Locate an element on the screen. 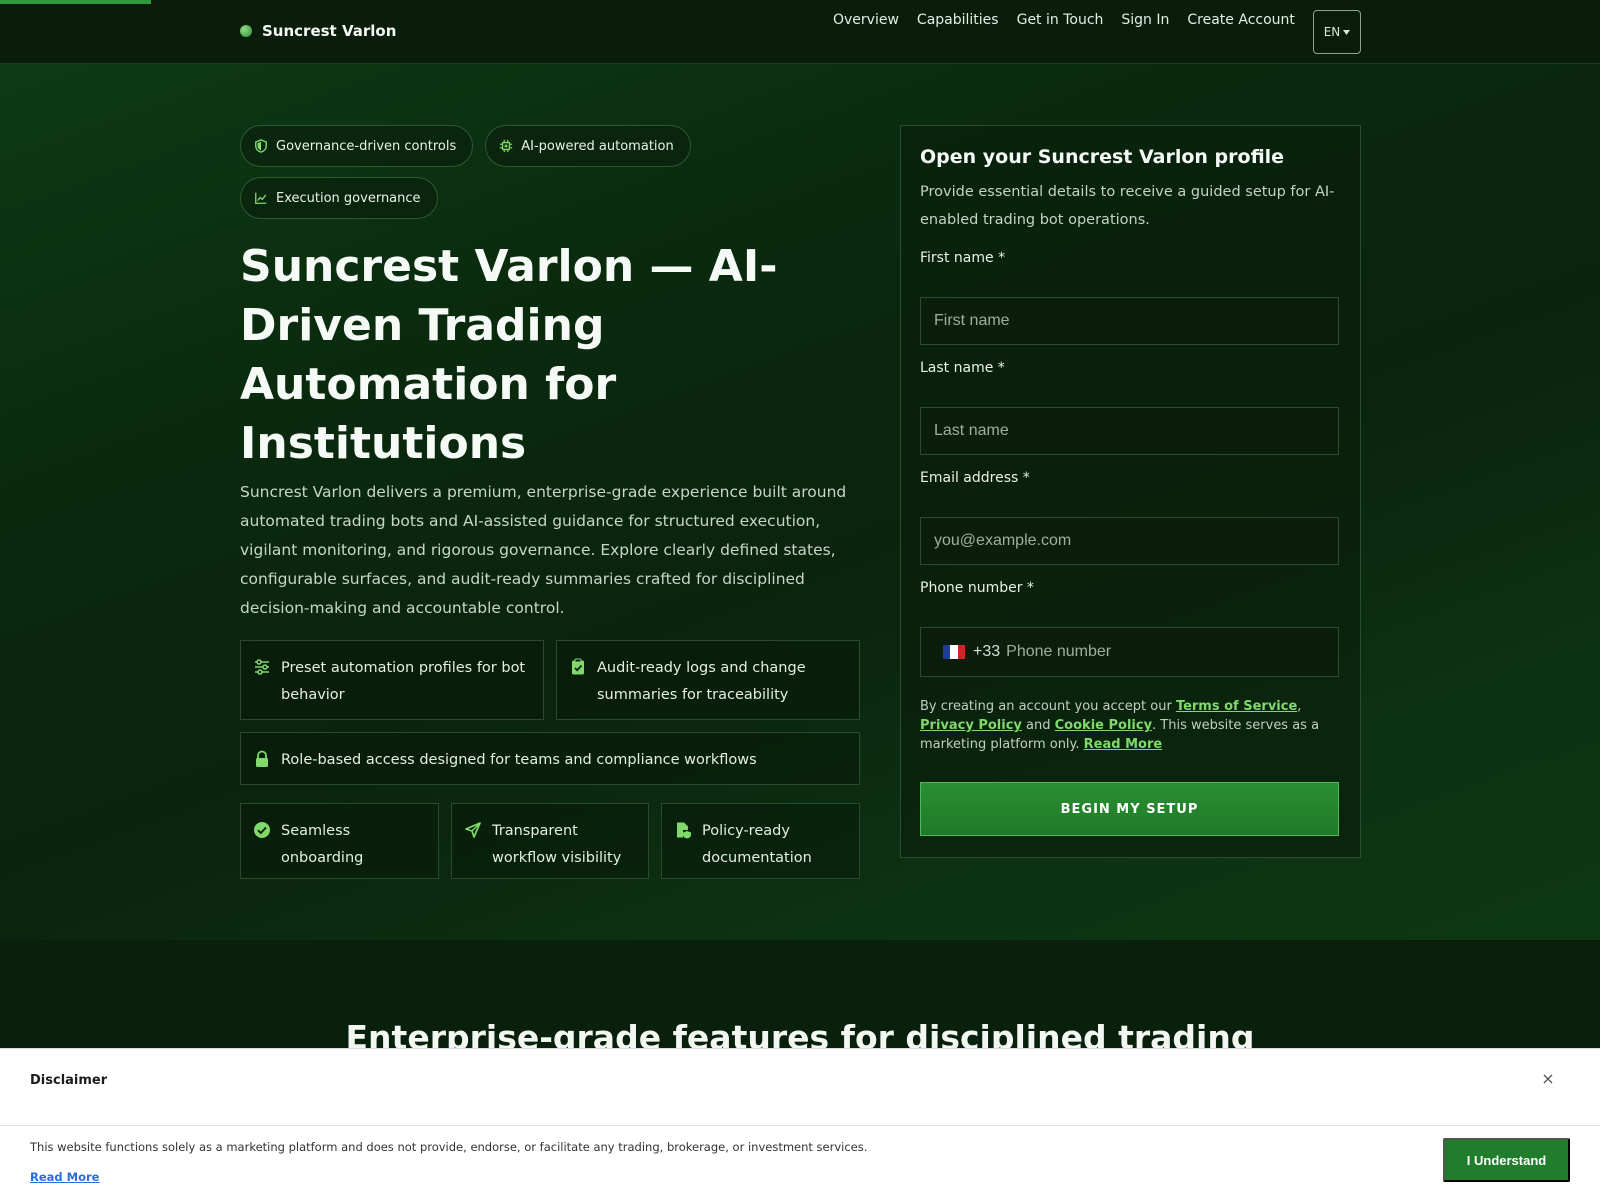  badge-governance: Governance-driven controls is located at coordinates (357, 146).